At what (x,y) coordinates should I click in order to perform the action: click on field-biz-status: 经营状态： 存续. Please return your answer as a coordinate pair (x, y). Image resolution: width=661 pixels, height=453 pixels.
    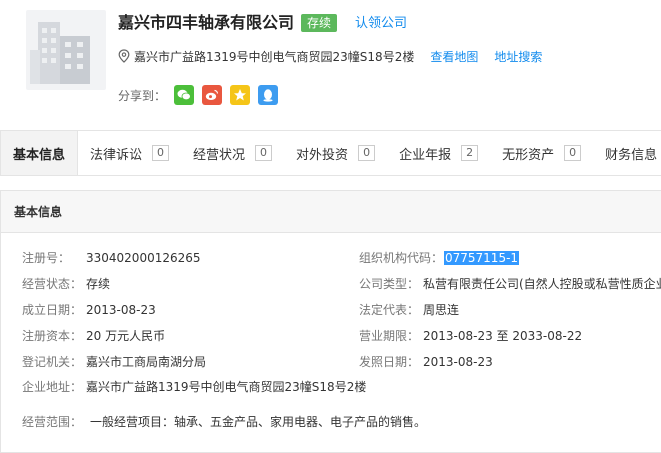
    Looking at the image, I should click on (66, 284).